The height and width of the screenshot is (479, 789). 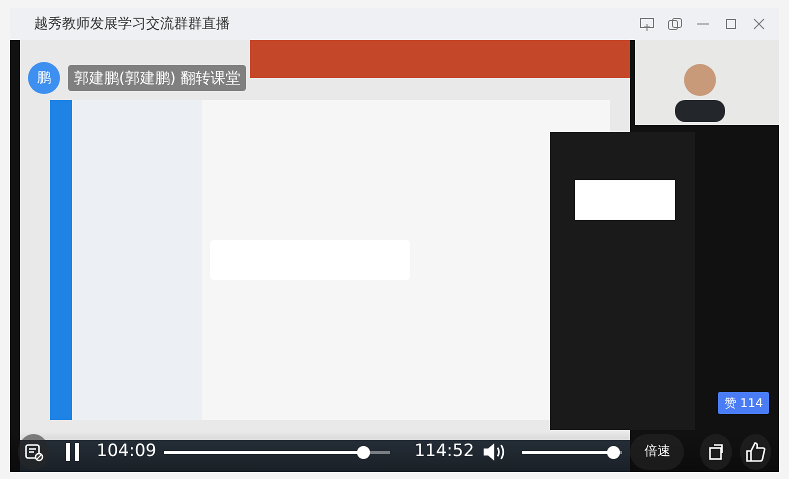 What do you see at coordinates (126, 452) in the screenshot?
I see `elapsed-time: 104:09` at bounding box center [126, 452].